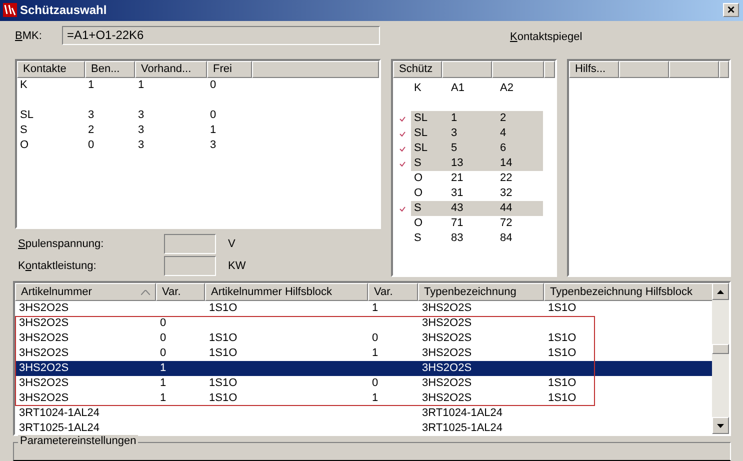 The width and height of the screenshot is (743, 461). Describe the element at coordinates (61, 244) in the screenshot. I see `coil-voltage-label: Spulenspannung:` at that location.